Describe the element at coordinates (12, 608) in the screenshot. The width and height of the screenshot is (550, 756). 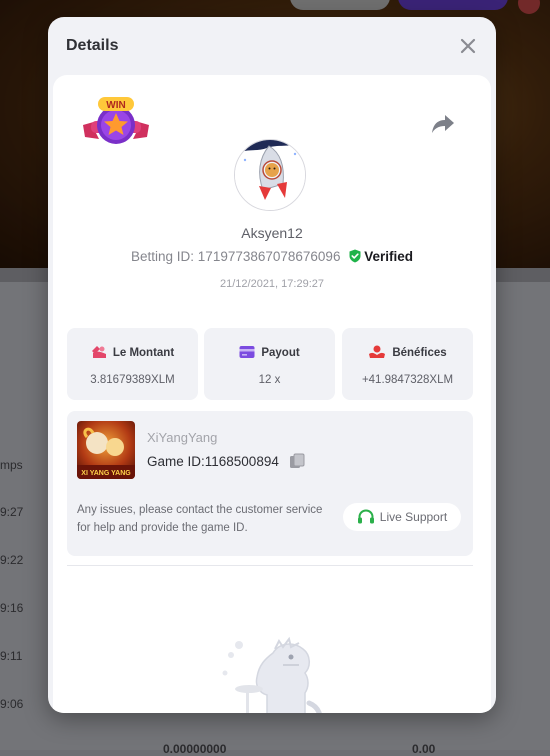
I see `background-time-label: 9:16` at that location.